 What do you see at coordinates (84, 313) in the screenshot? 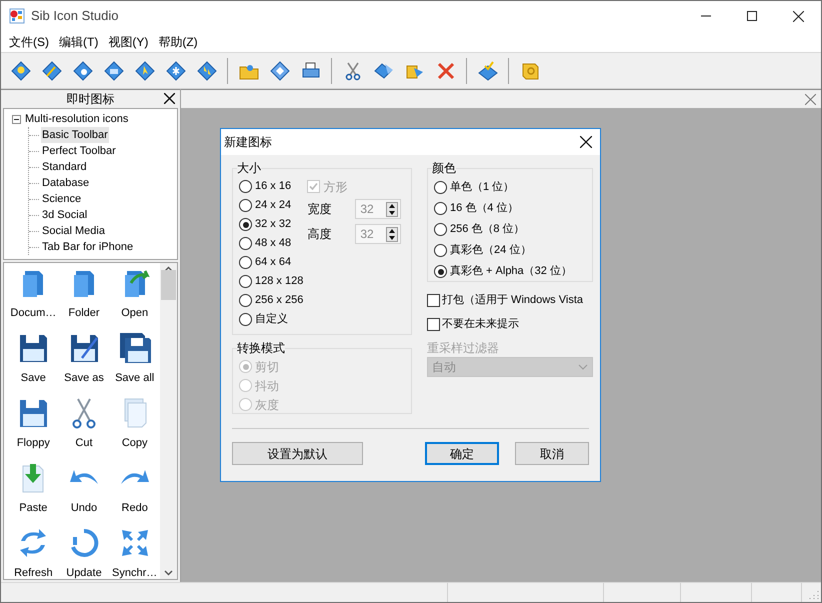
I see `icon-label: Folder` at bounding box center [84, 313].